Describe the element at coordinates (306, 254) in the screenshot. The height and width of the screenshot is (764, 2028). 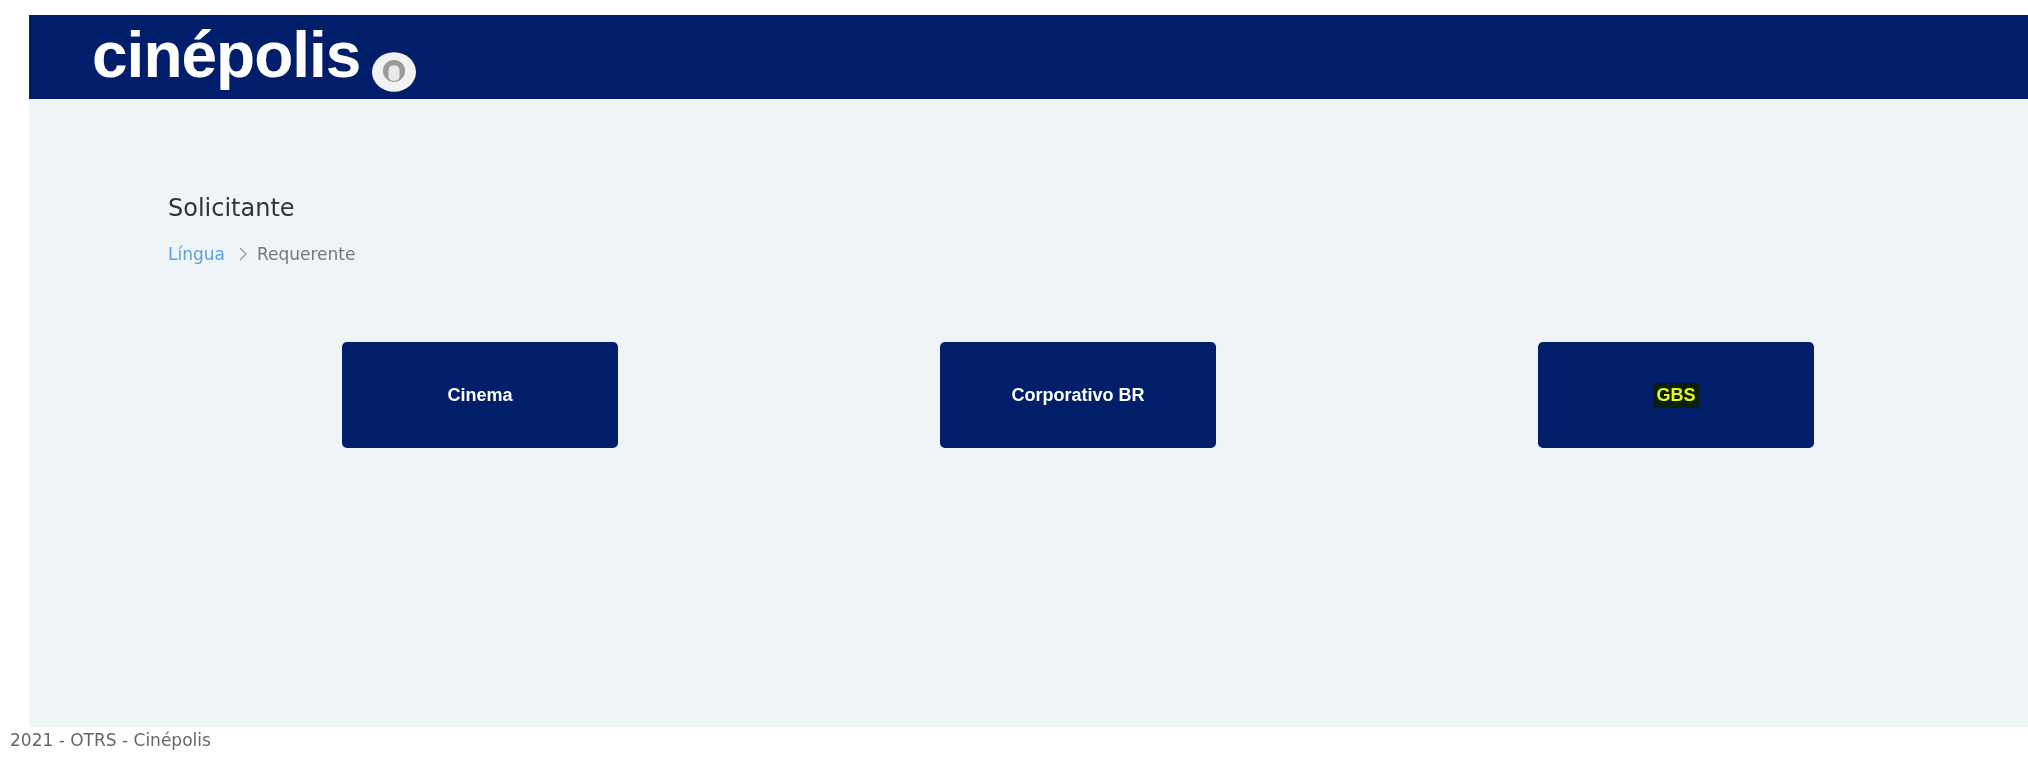
I see `breadcrumb-current: Requerente` at that location.